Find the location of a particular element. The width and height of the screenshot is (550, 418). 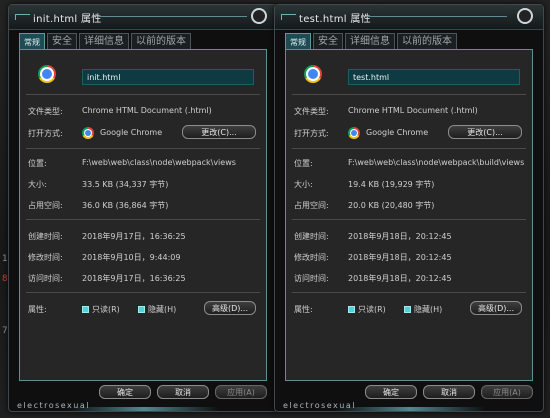

disk-size-value: 20.0 KB (20,480 字节) is located at coordinates (391, 205).